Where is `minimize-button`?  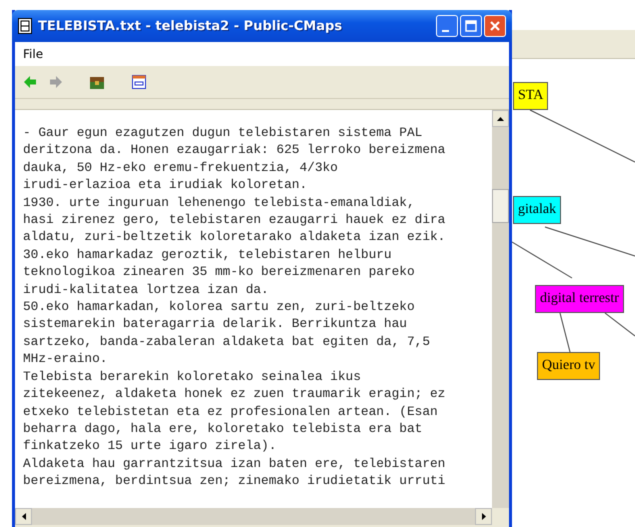 minimize-button is located at coordinates (447, 26).